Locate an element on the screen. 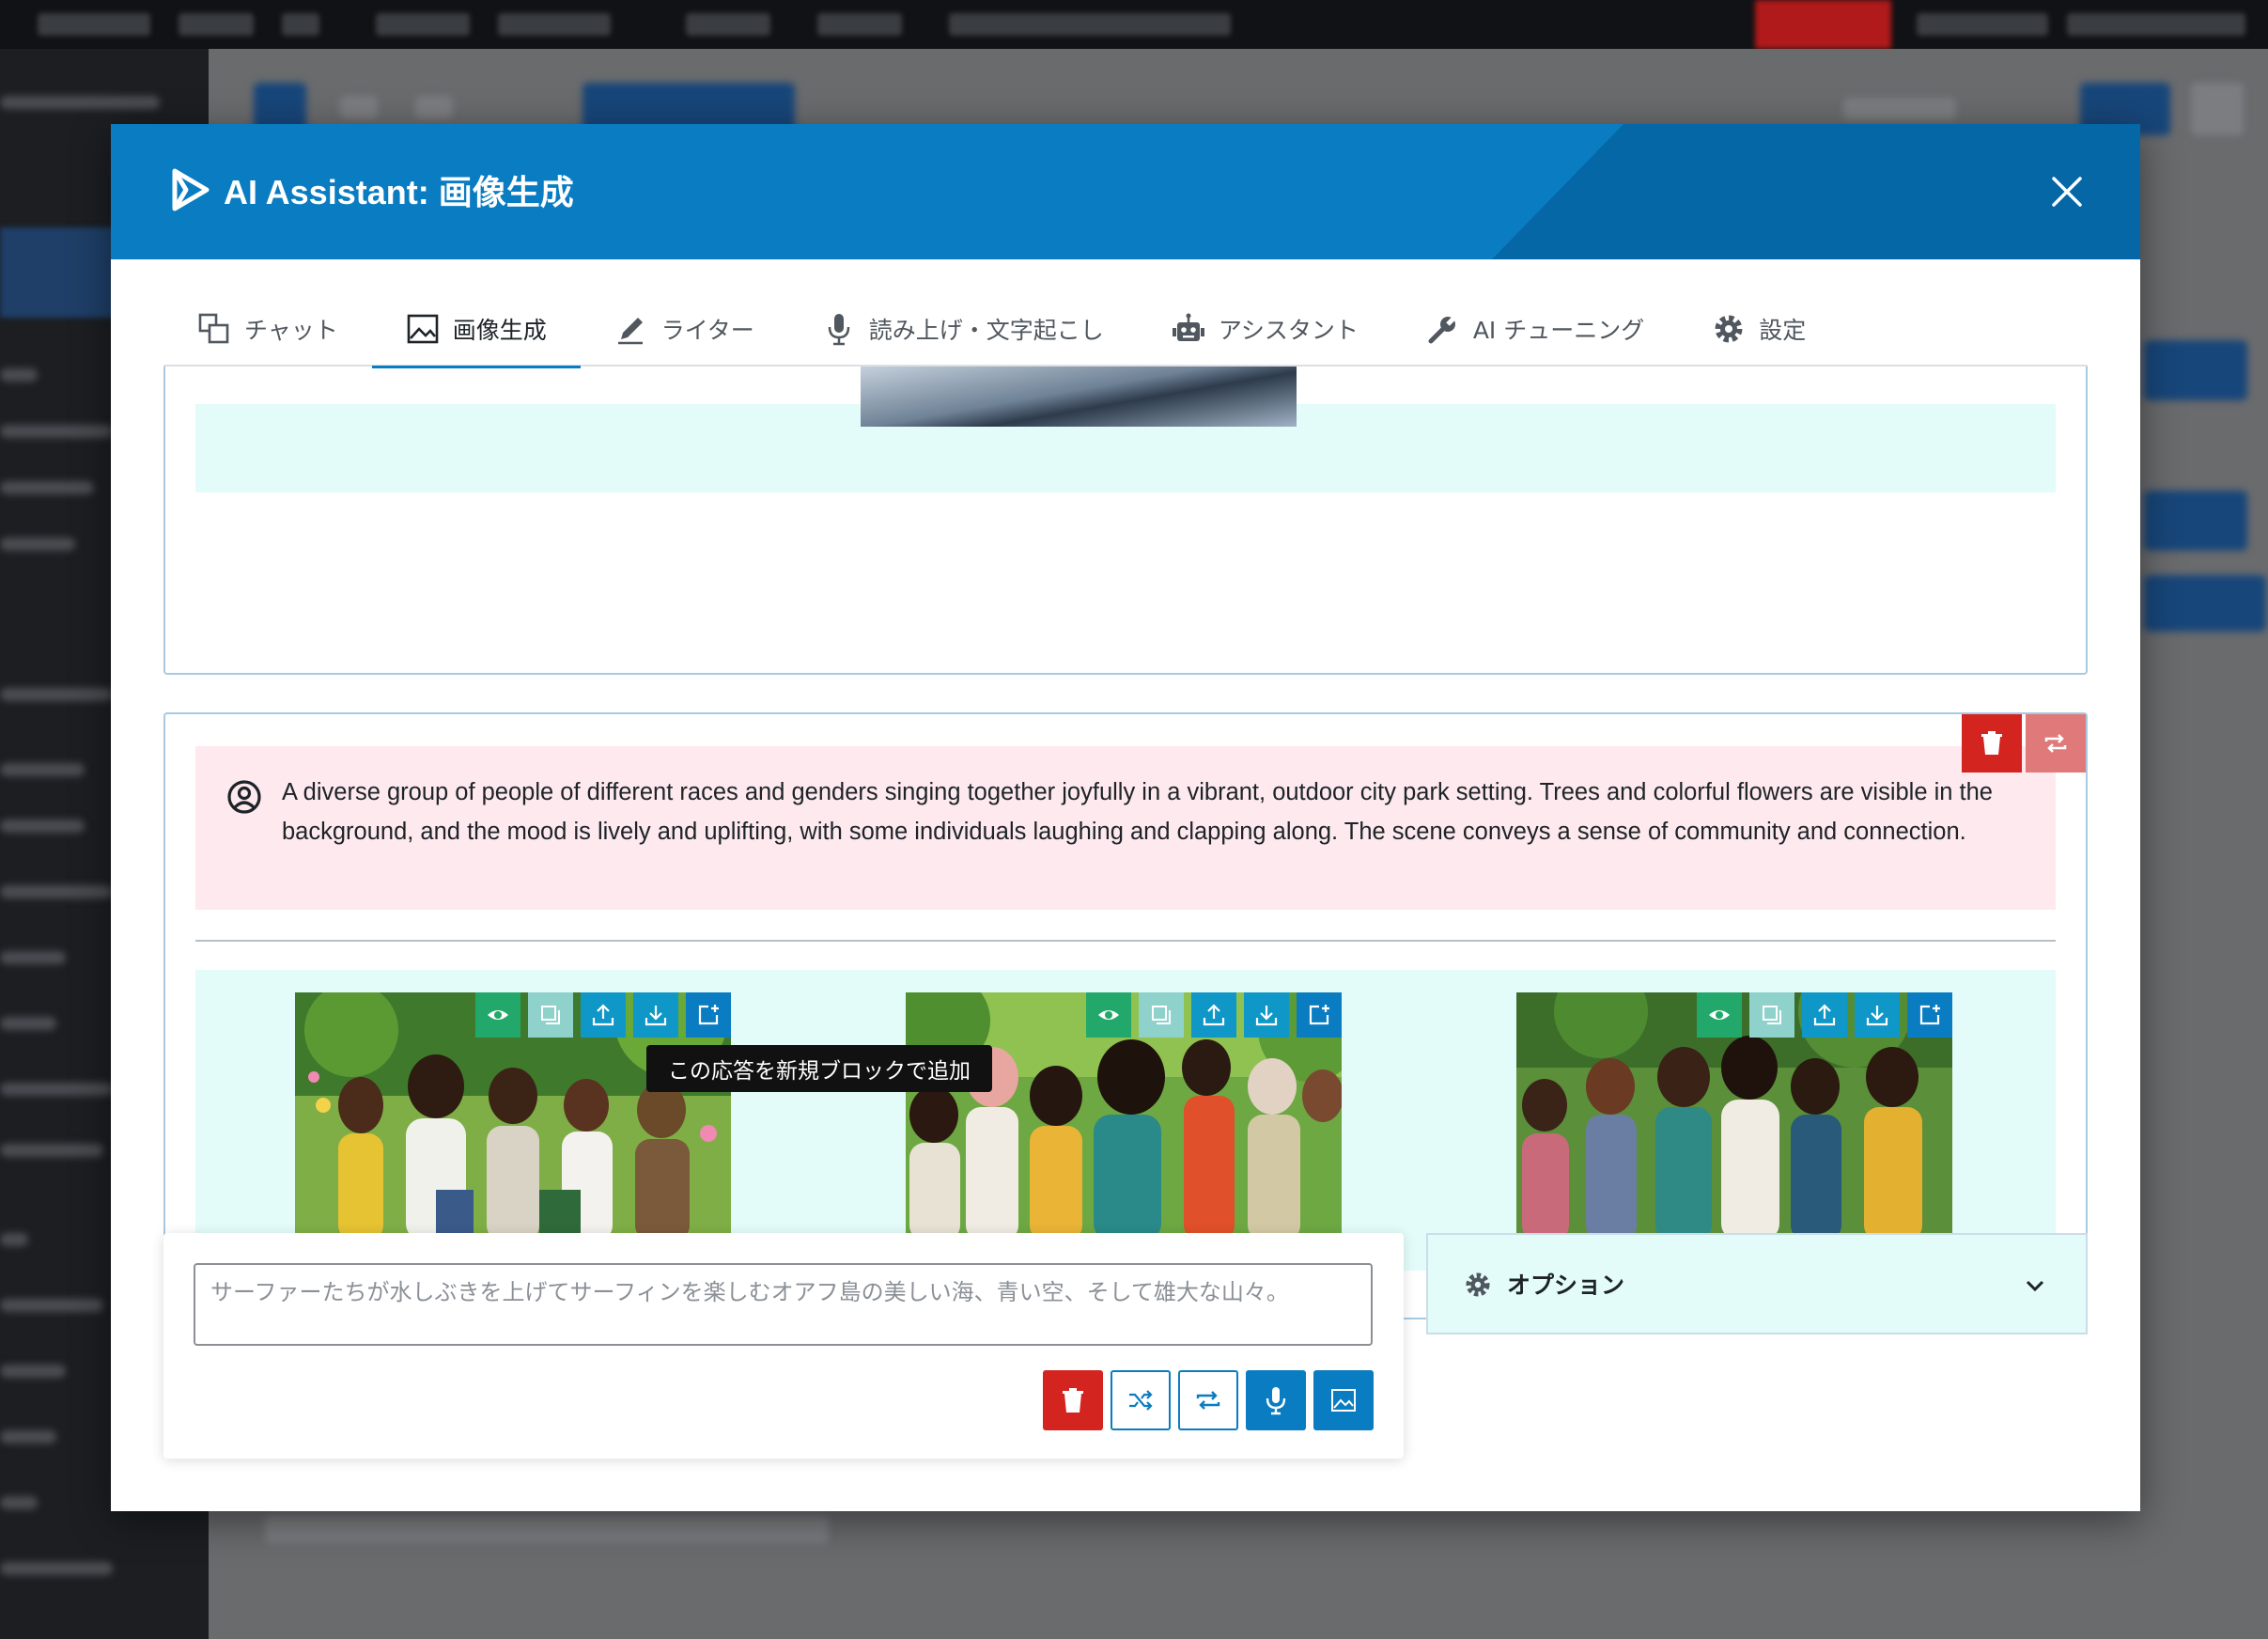 The image size is (2268, 1639). random-prompt-button is located at coordinates (1141, 1400).